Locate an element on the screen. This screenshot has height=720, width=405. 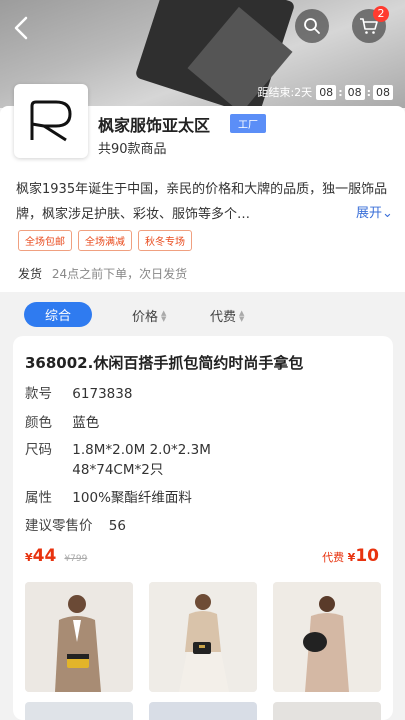
sort-fee-label: 代费 is located at coordinates (223, 317).